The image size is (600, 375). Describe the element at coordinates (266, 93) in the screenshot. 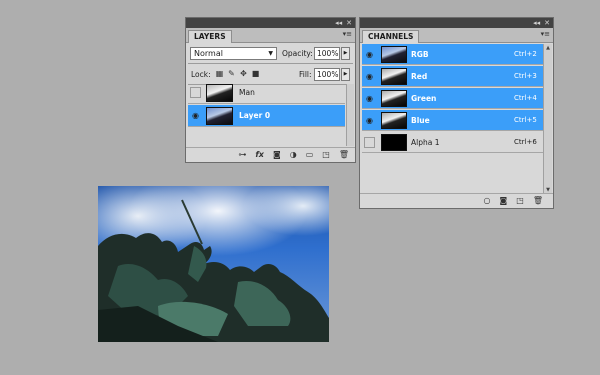

I see `layer-row-man: Man` at that location.